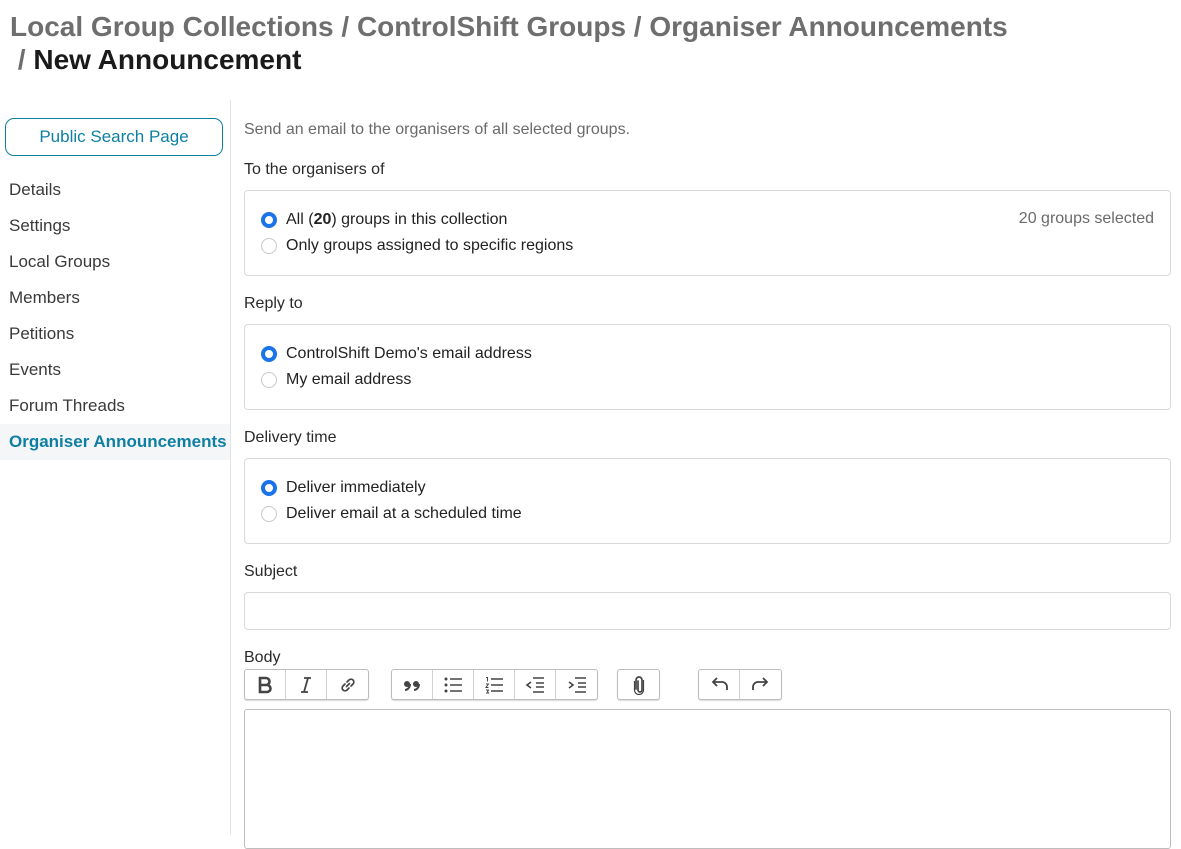  Describe the element at coordinates (262, 657) in the screenshot. I see `body-label: Body` at that location.